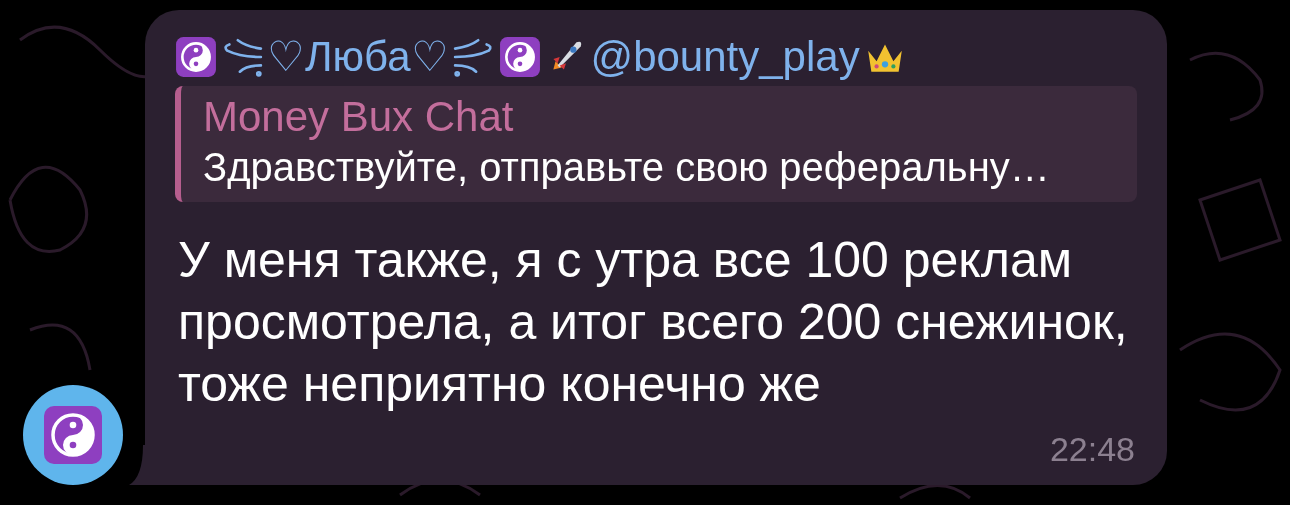 The image size is (1290, 505). I want to click on reply-title: Money Bux Chat, so click(359, 117).